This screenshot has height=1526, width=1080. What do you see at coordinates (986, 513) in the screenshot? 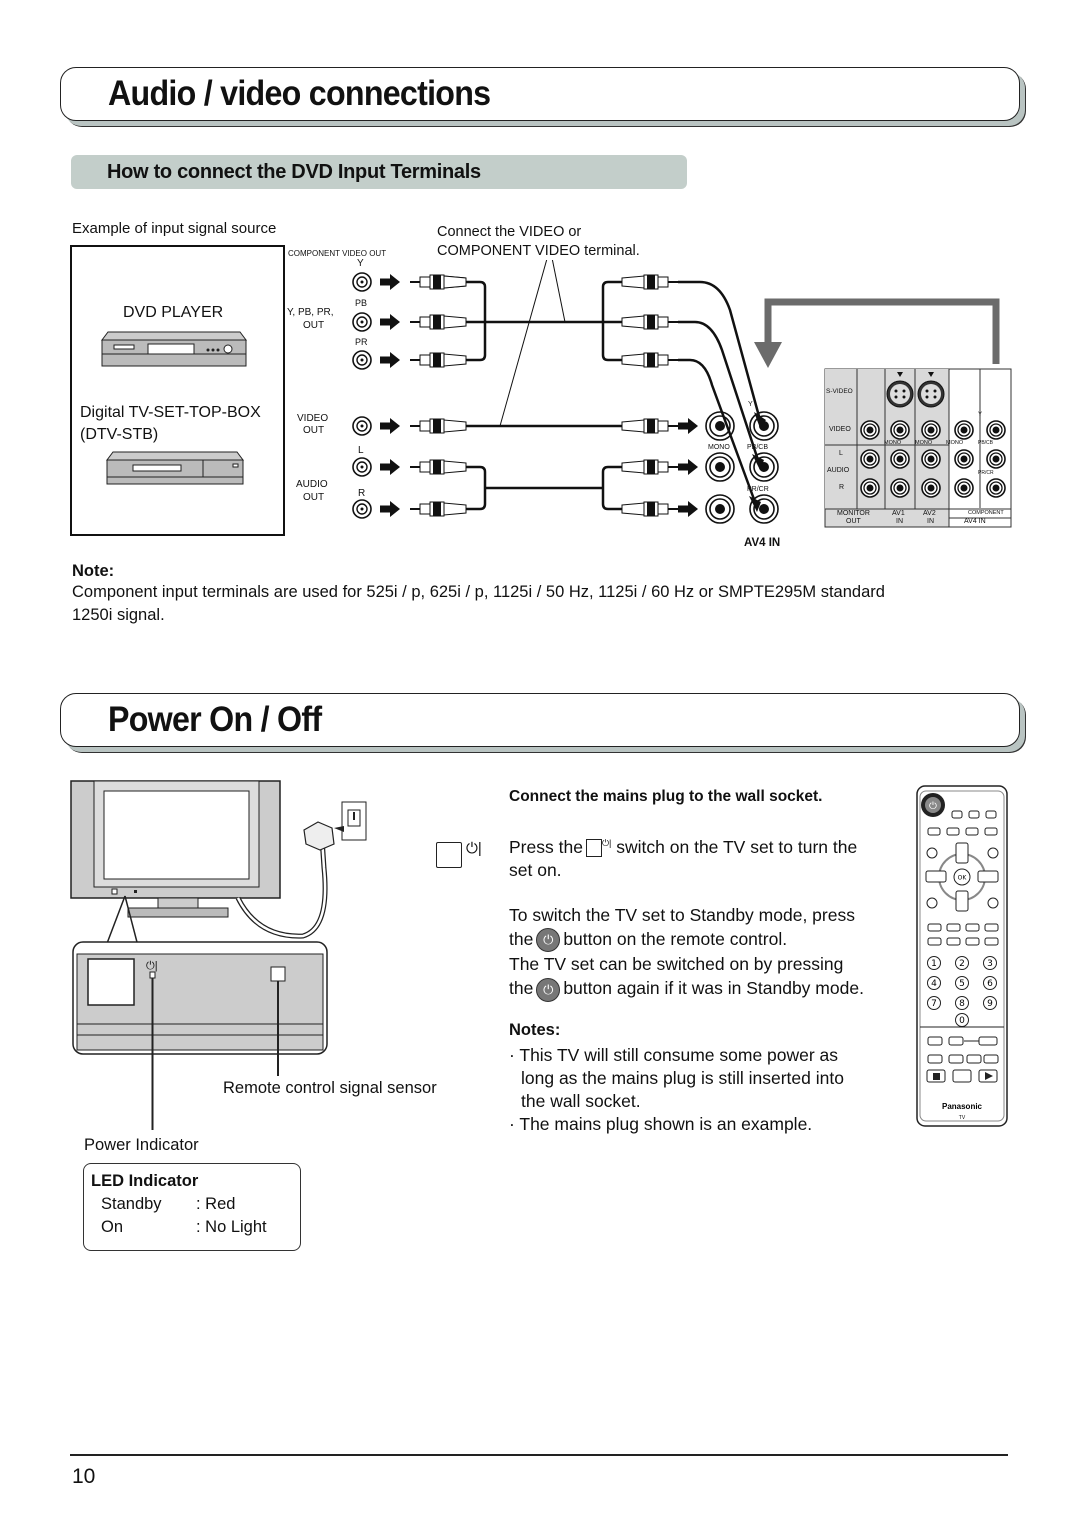
I see `panel-component-label: COMPONENT` at bounding box center [986, 513].